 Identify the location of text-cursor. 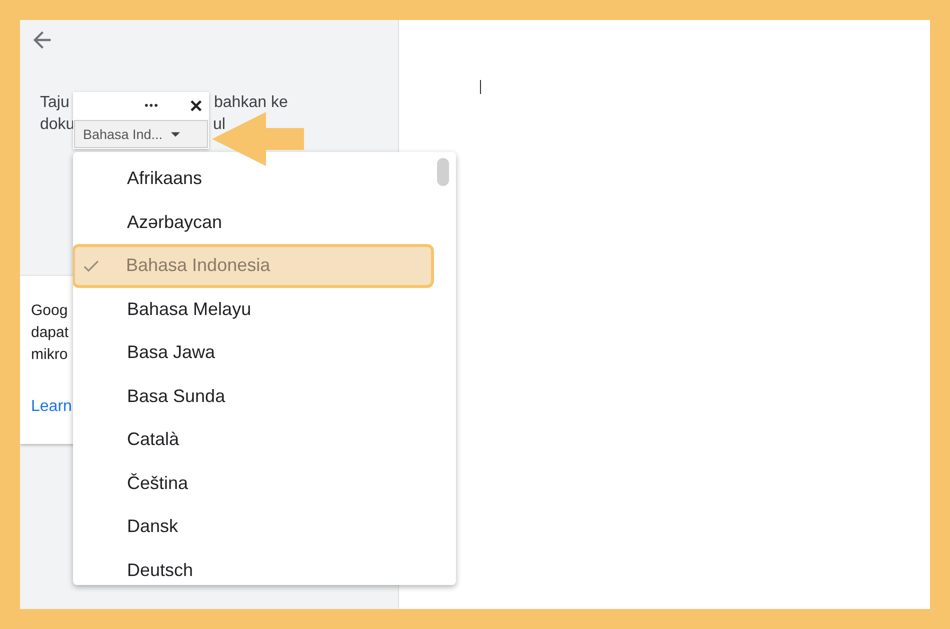
(480, 87).